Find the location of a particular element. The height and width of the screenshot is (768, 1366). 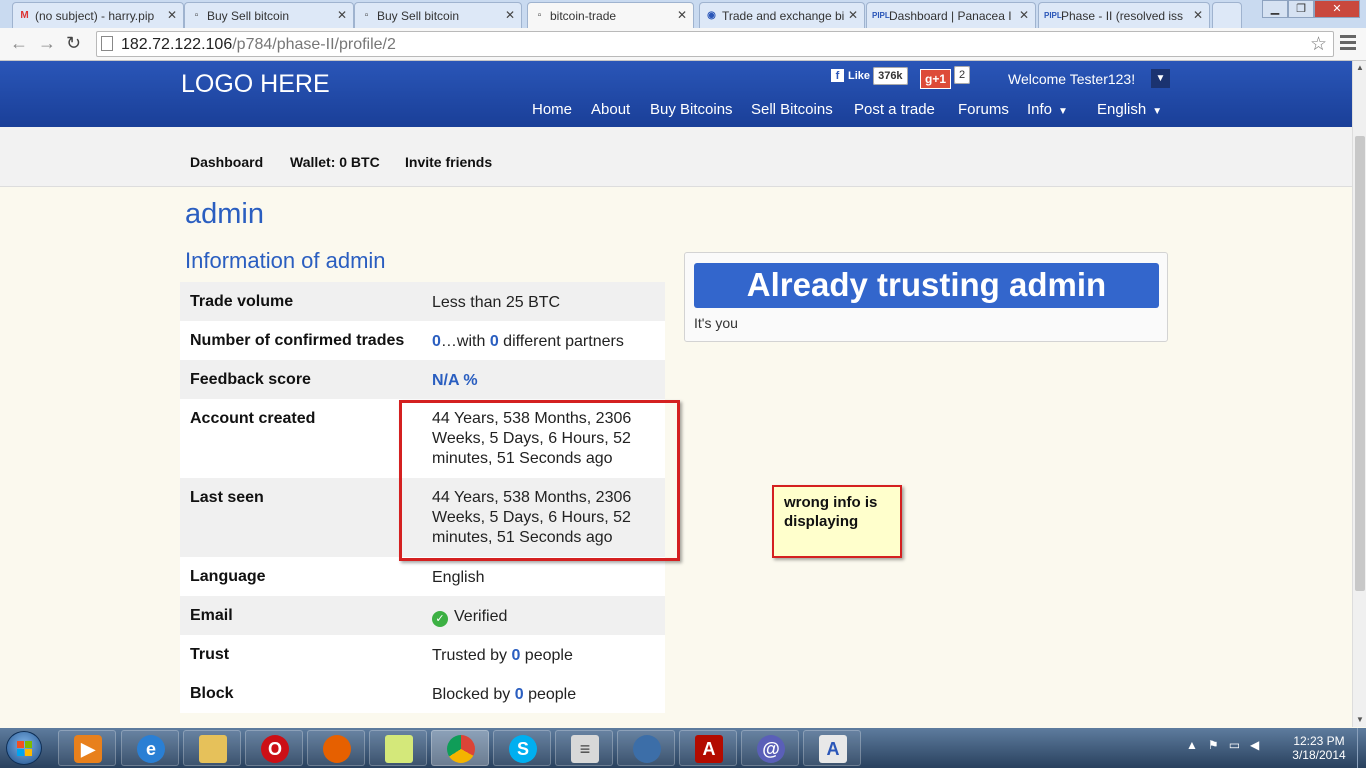

adobe-reader-icon: A is located at coordinates (709, 749).